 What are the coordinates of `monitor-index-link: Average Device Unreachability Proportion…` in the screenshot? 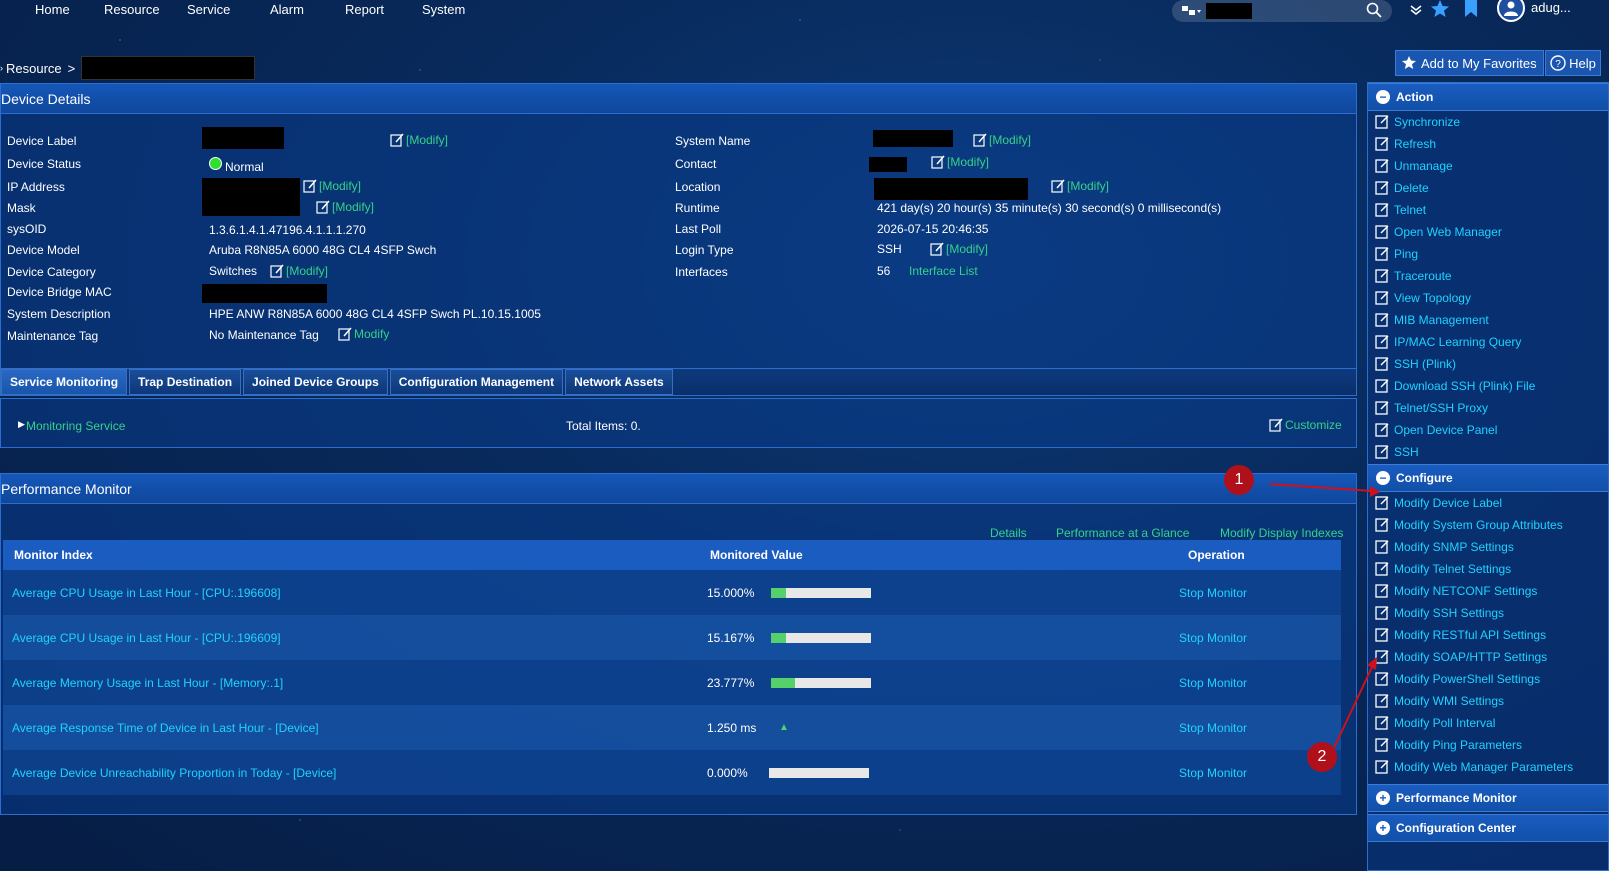 It's located at (174, 773).